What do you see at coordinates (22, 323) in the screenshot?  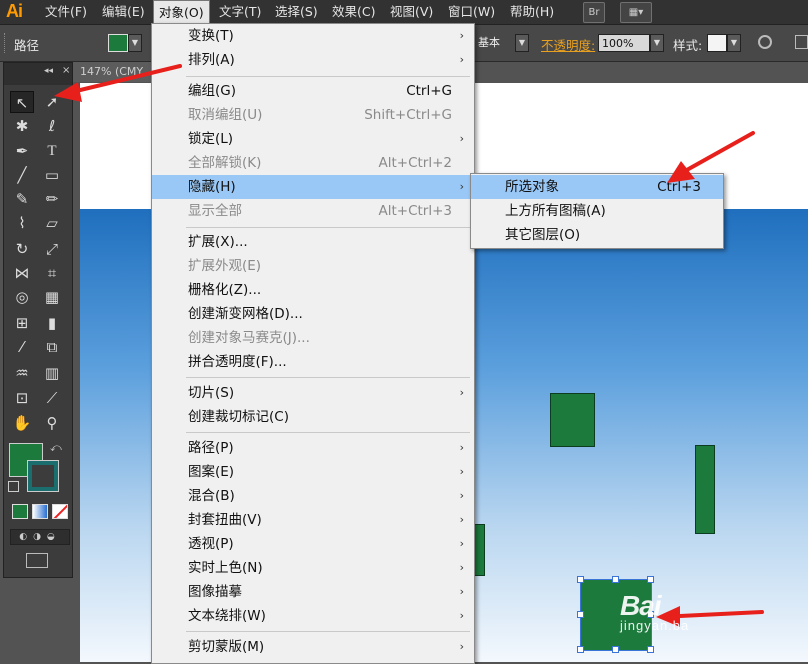 I see `mesh-tool-icon: ⊞` at bounding box center [22, 323].